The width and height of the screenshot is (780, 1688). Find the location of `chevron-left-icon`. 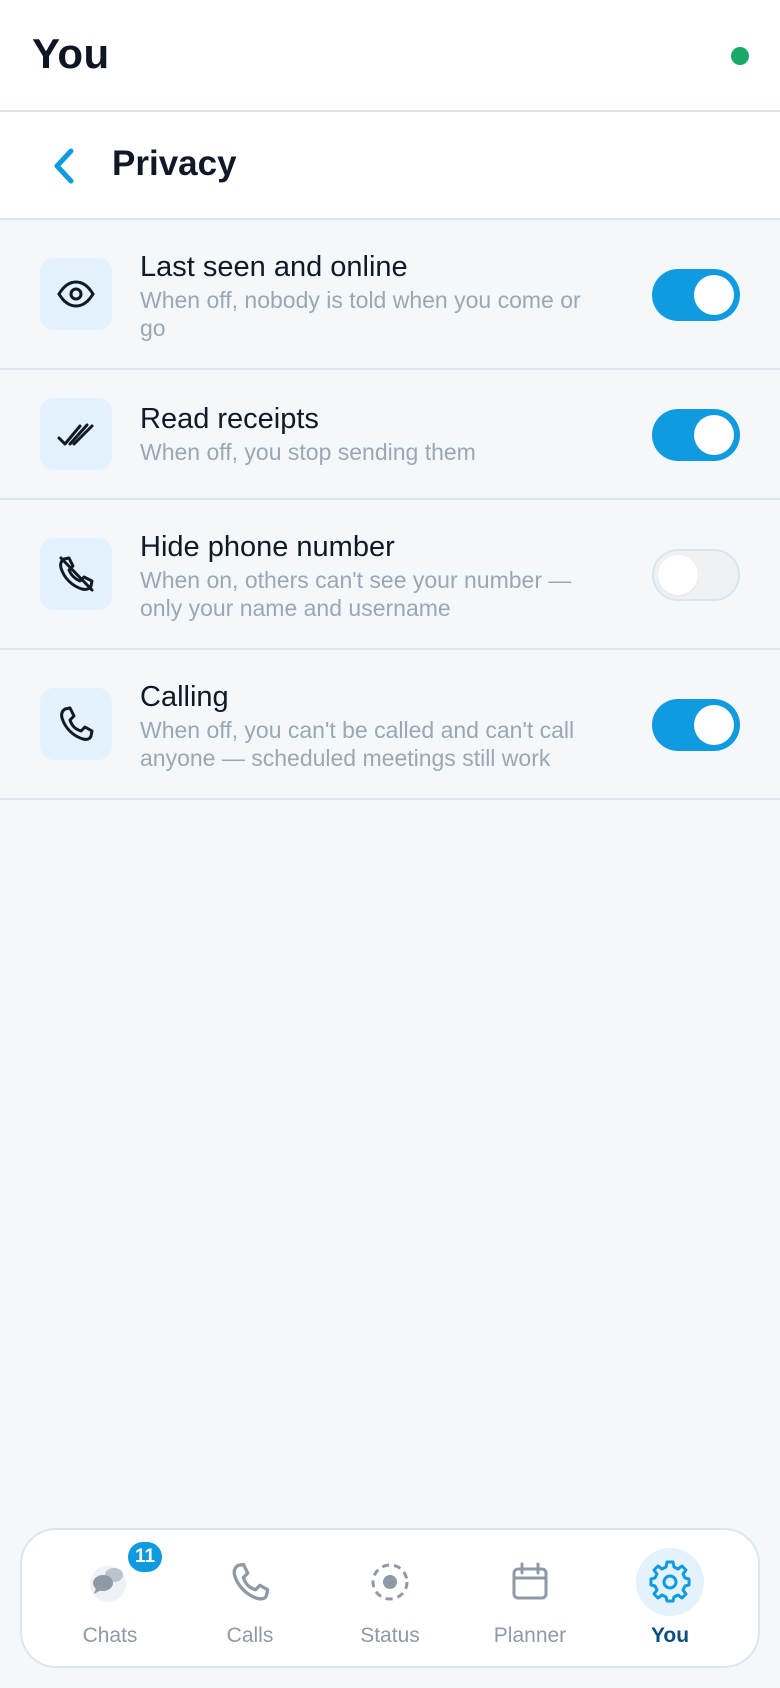

chevron-left-icon is located at coordinates (64, 166).